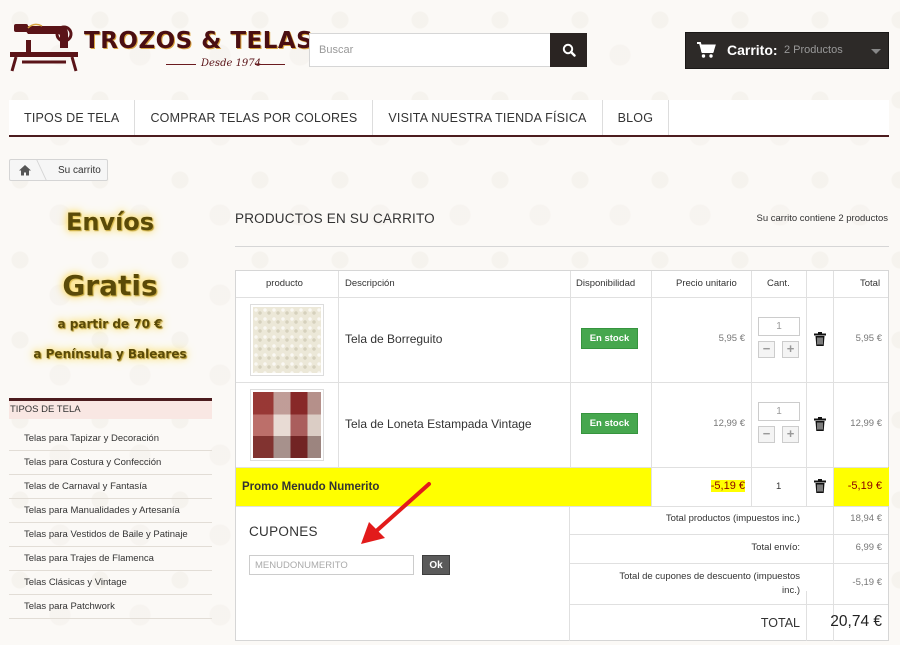 Image resolution: width=900 pixels, height=645 pixels. What do you see at coordinates (732, 518) in the screenshot?
I see `total-products-label: Total productos (impuestos inc.)` at bounding box center [732, 518].